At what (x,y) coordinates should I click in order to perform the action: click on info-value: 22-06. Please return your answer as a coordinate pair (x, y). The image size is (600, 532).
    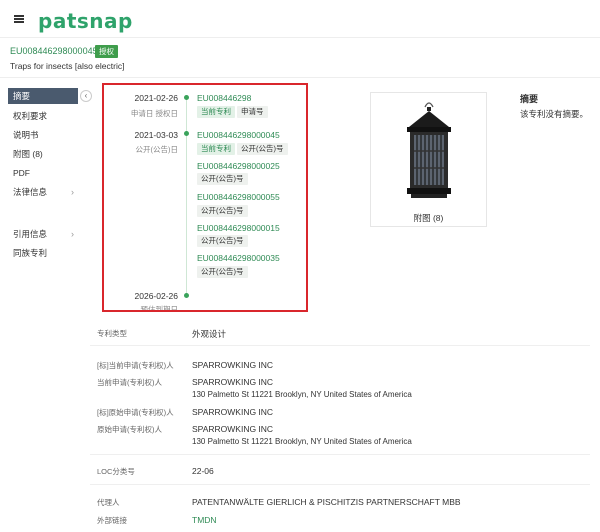
    Looking at the image, I should click on (203, 471).